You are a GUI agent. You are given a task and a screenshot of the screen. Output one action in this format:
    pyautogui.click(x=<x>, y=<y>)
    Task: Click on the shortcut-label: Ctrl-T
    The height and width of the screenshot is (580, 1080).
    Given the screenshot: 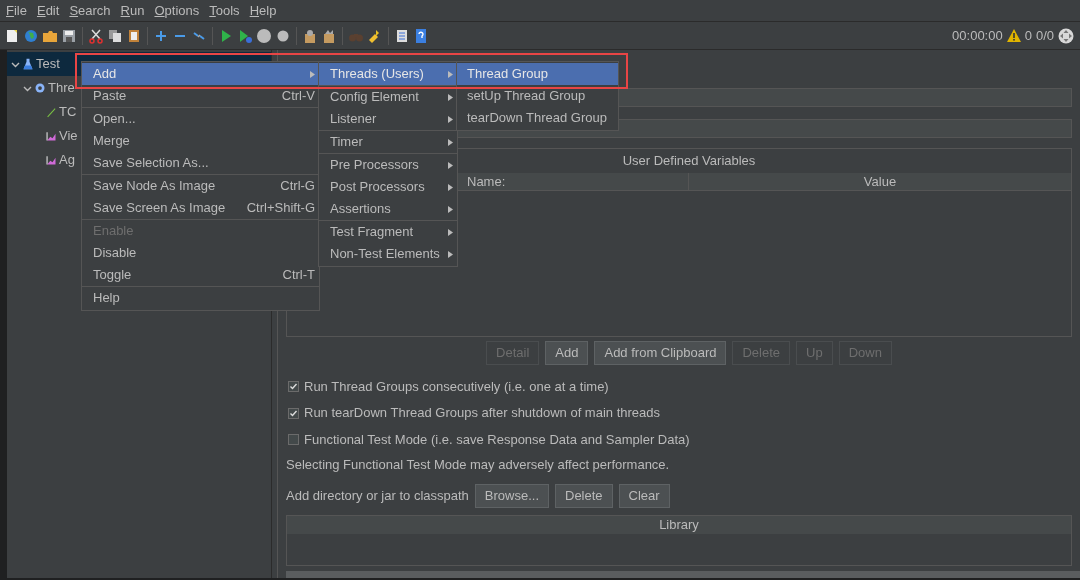 What is the action you would take?
    pyautogui.click(x=298, y=275)
    